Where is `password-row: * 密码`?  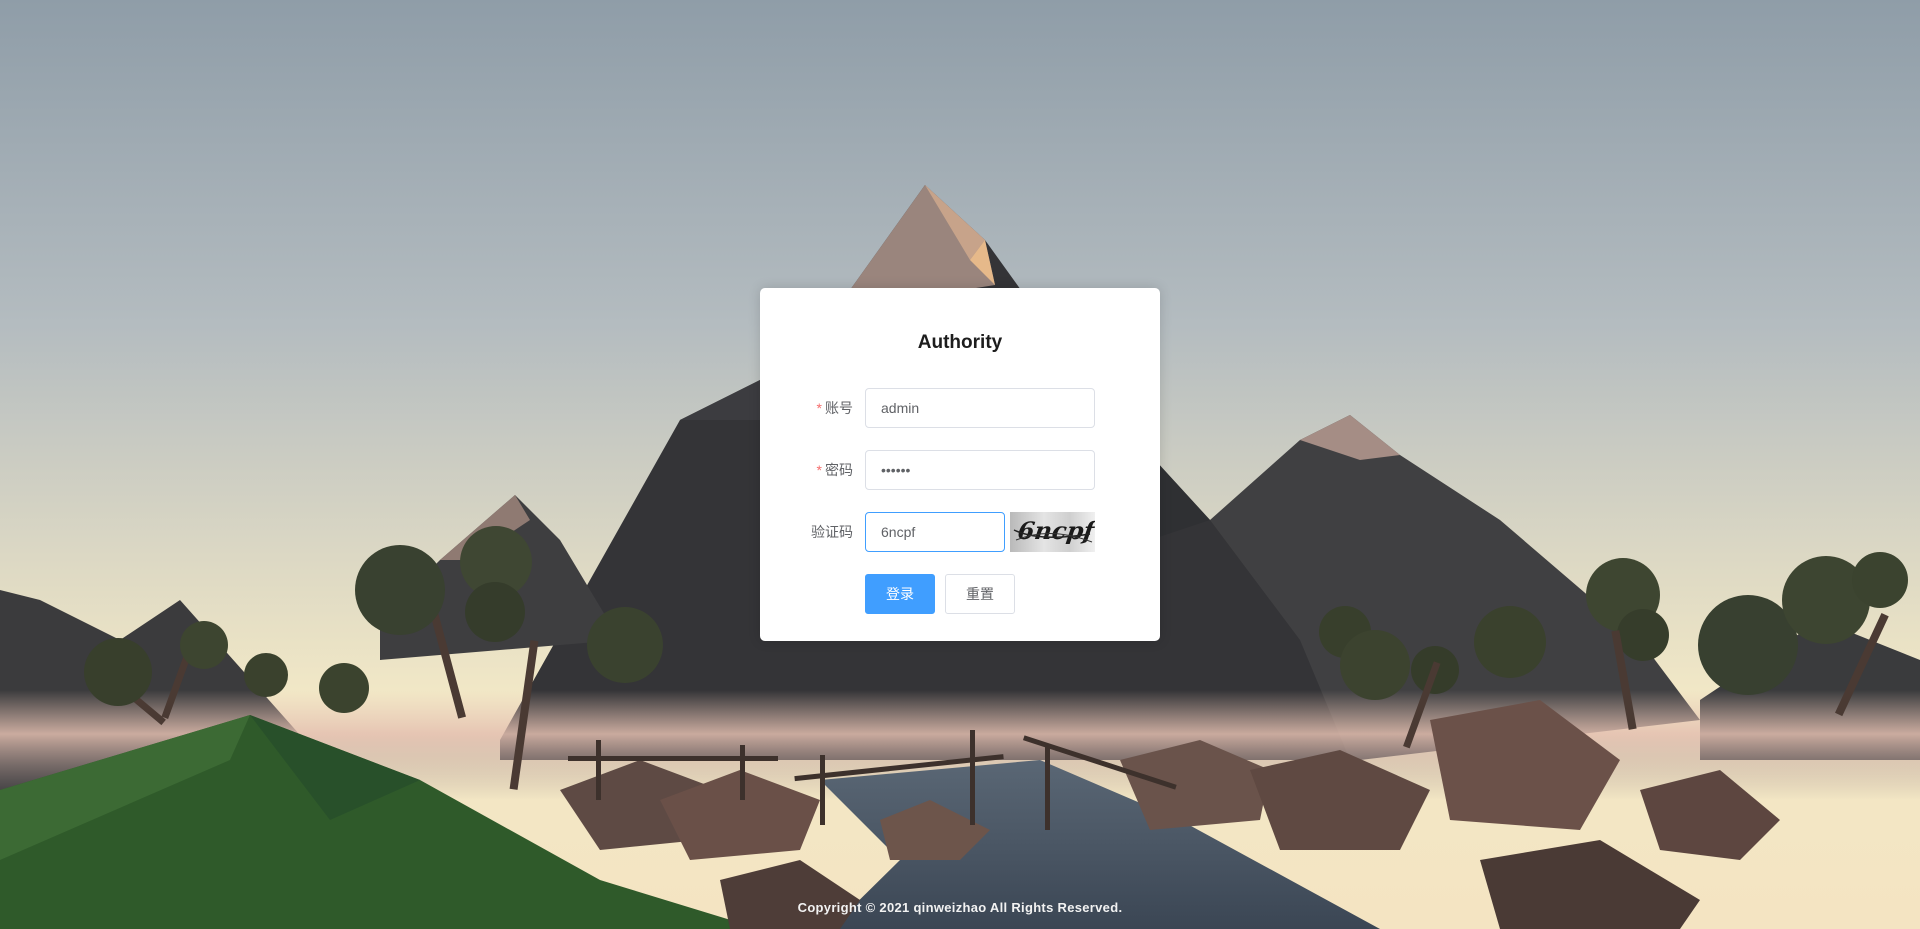
password-row: * 密码 is located at coordinates (960, 470).